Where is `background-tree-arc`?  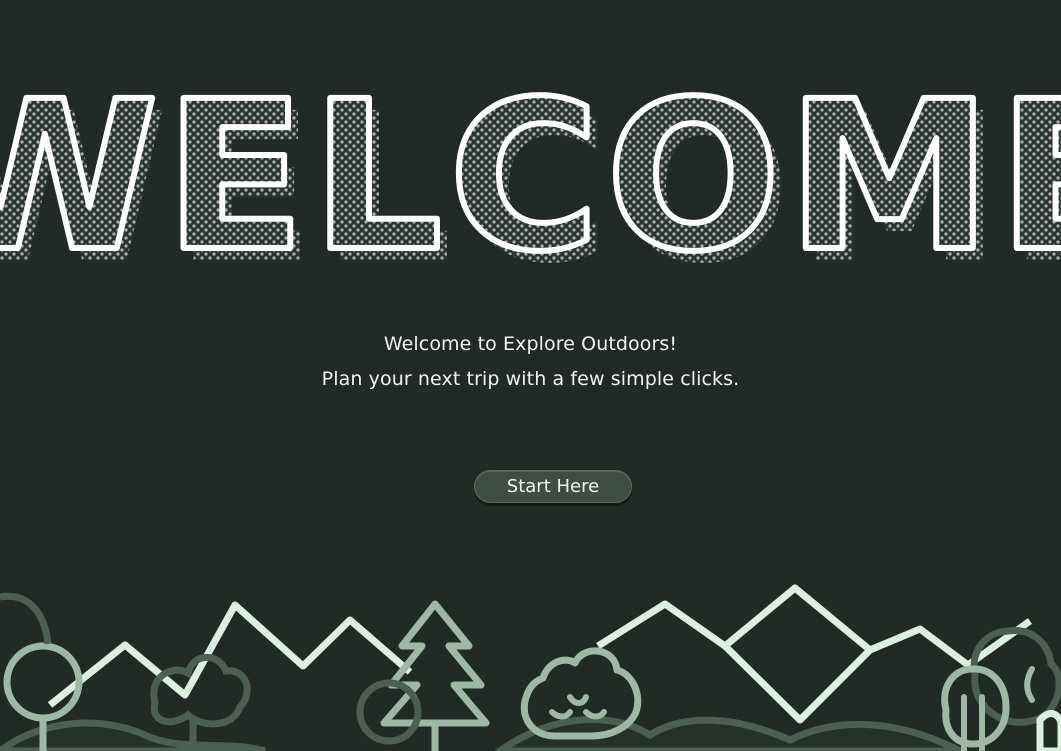 background-tree-arc is located at coordinates (26, 618).